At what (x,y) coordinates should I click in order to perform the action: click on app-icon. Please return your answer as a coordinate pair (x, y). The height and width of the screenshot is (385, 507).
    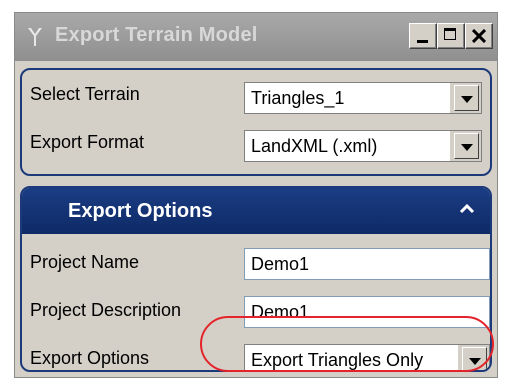
    Looking at the image, I should click on (35, 37).